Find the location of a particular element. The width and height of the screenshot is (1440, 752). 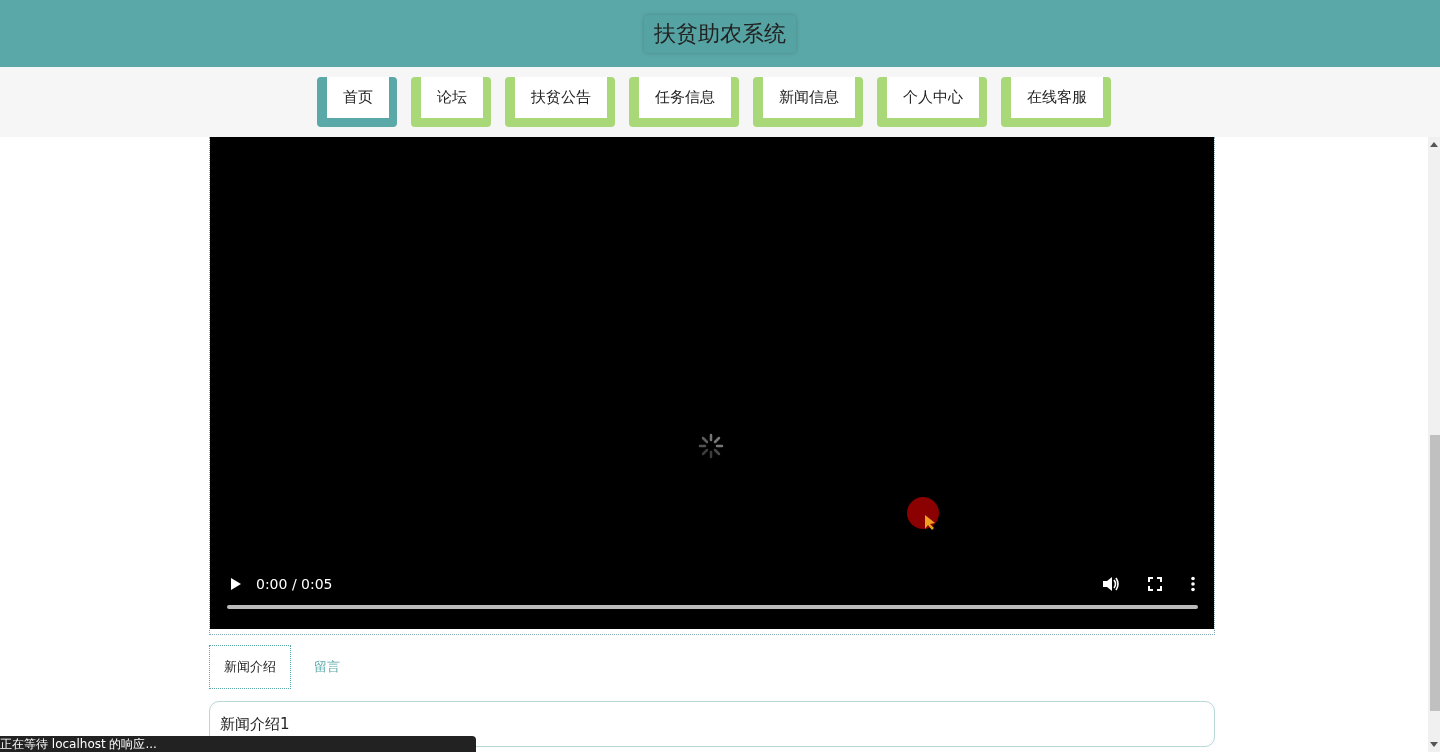

play-icon is located at coordinates (236, 584).